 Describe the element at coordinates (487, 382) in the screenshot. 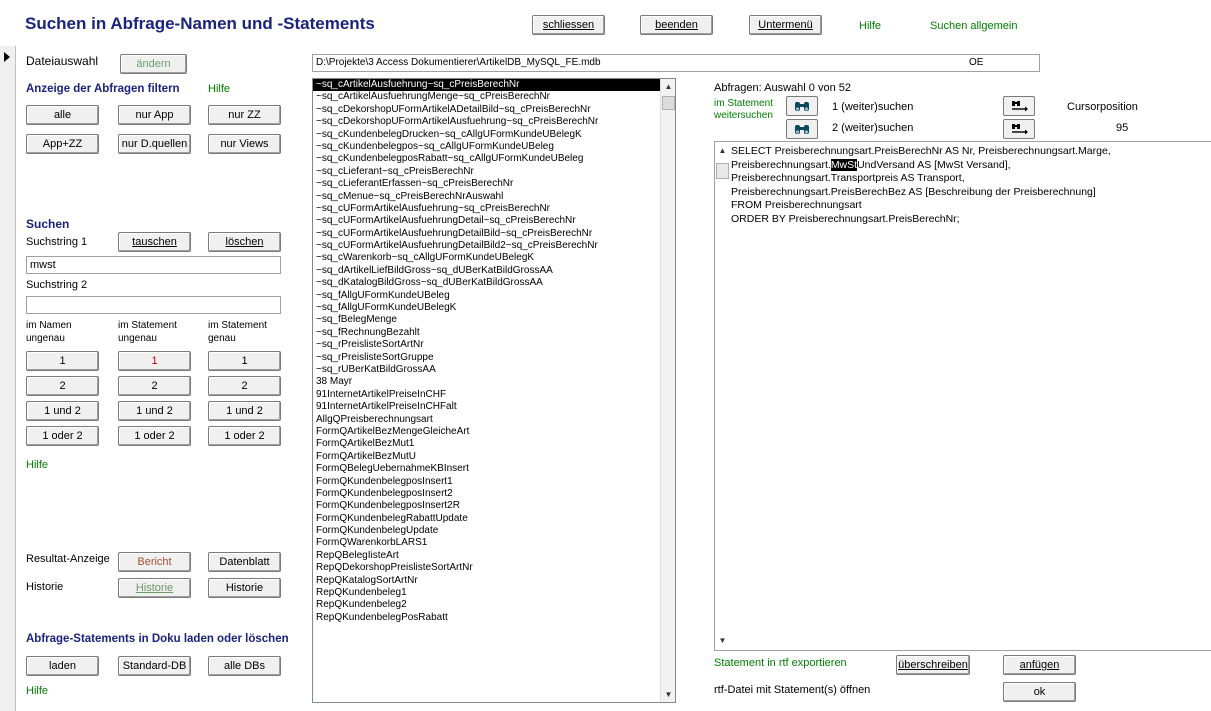

I see `query-list-item: 38 Mayr` at that location.